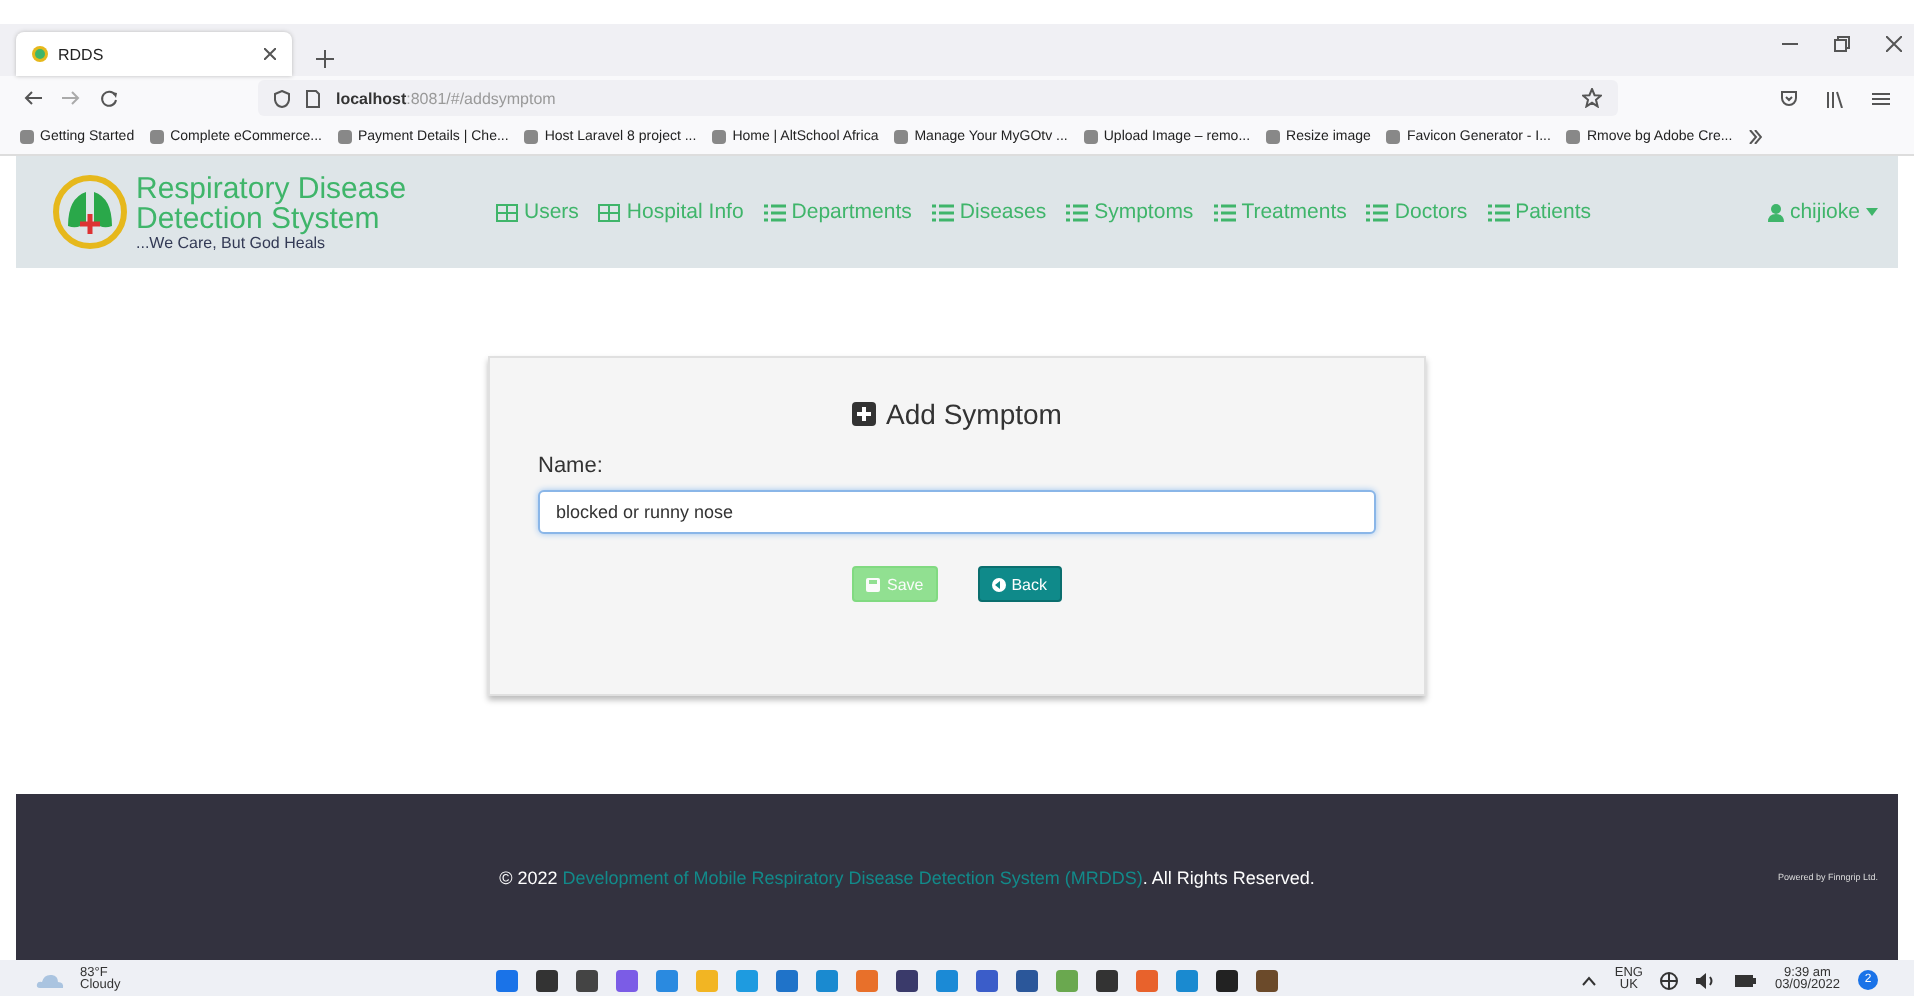  Describe the element at coordinates (1881, 98) in the screenshot. I see `menu-icon` at that location.